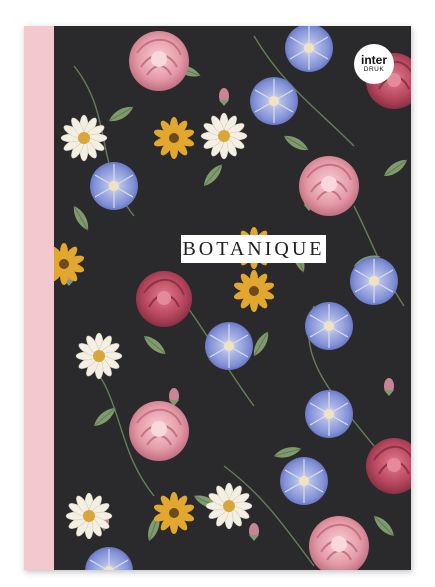  I want to click on brand-logo-bottom: DRUK, so click(374, 70).